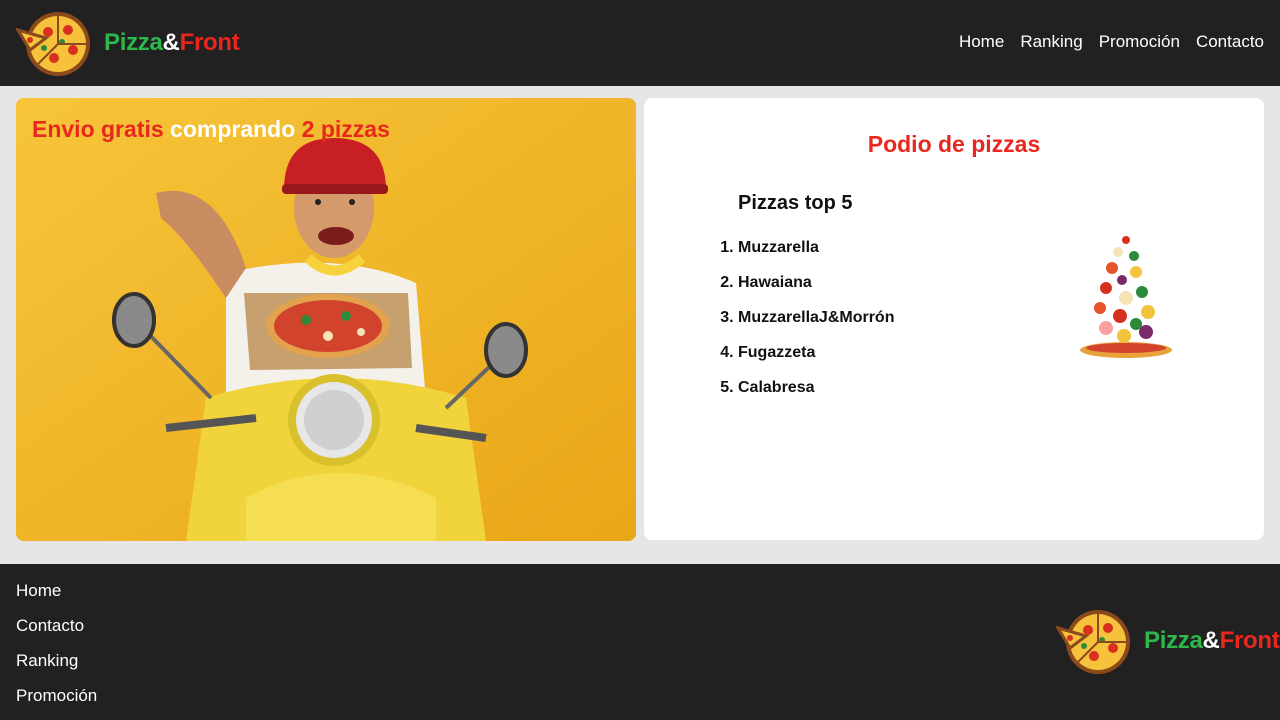 The image size is (1280, 720). I want to click on nav-ranking: Ranking, so click(1051, 42).